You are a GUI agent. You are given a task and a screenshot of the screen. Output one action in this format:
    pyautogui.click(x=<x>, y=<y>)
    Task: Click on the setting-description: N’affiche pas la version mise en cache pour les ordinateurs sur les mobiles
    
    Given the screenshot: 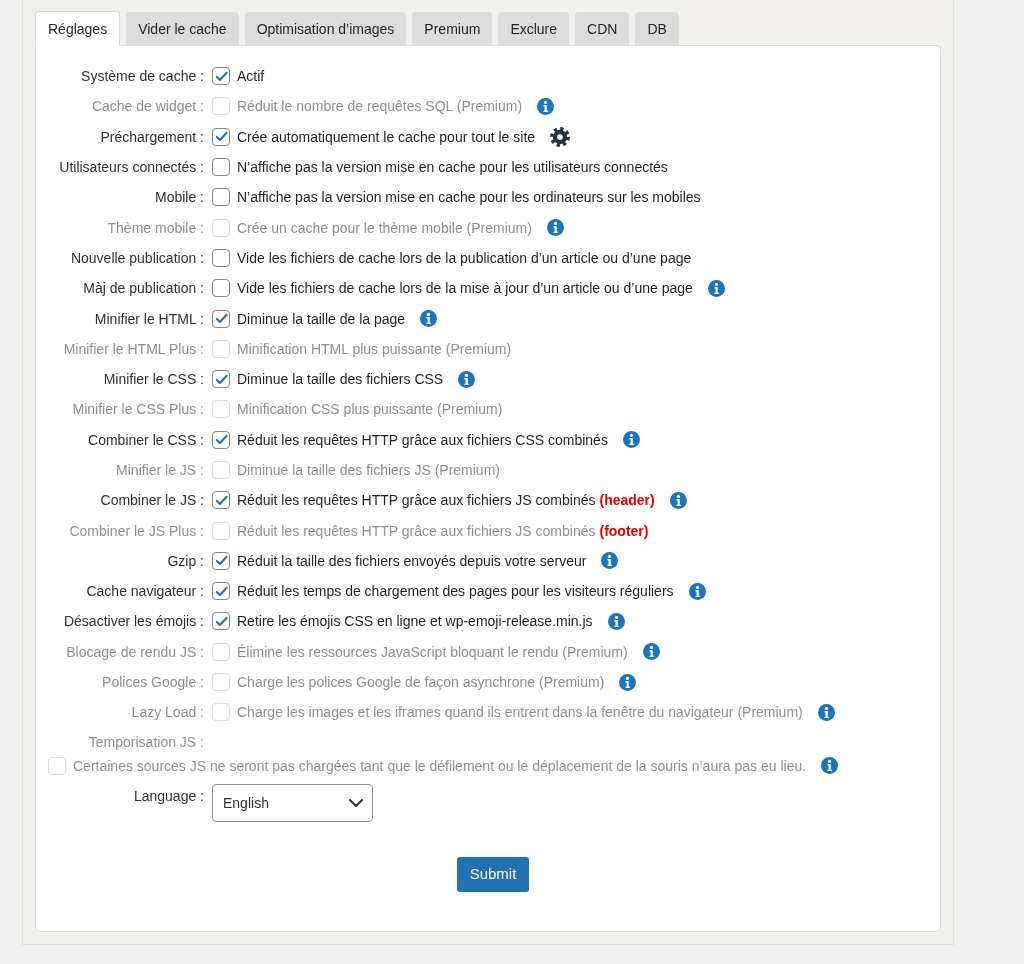 What is the action you would take?
    pyautogui.click(x=469, y=198)
    